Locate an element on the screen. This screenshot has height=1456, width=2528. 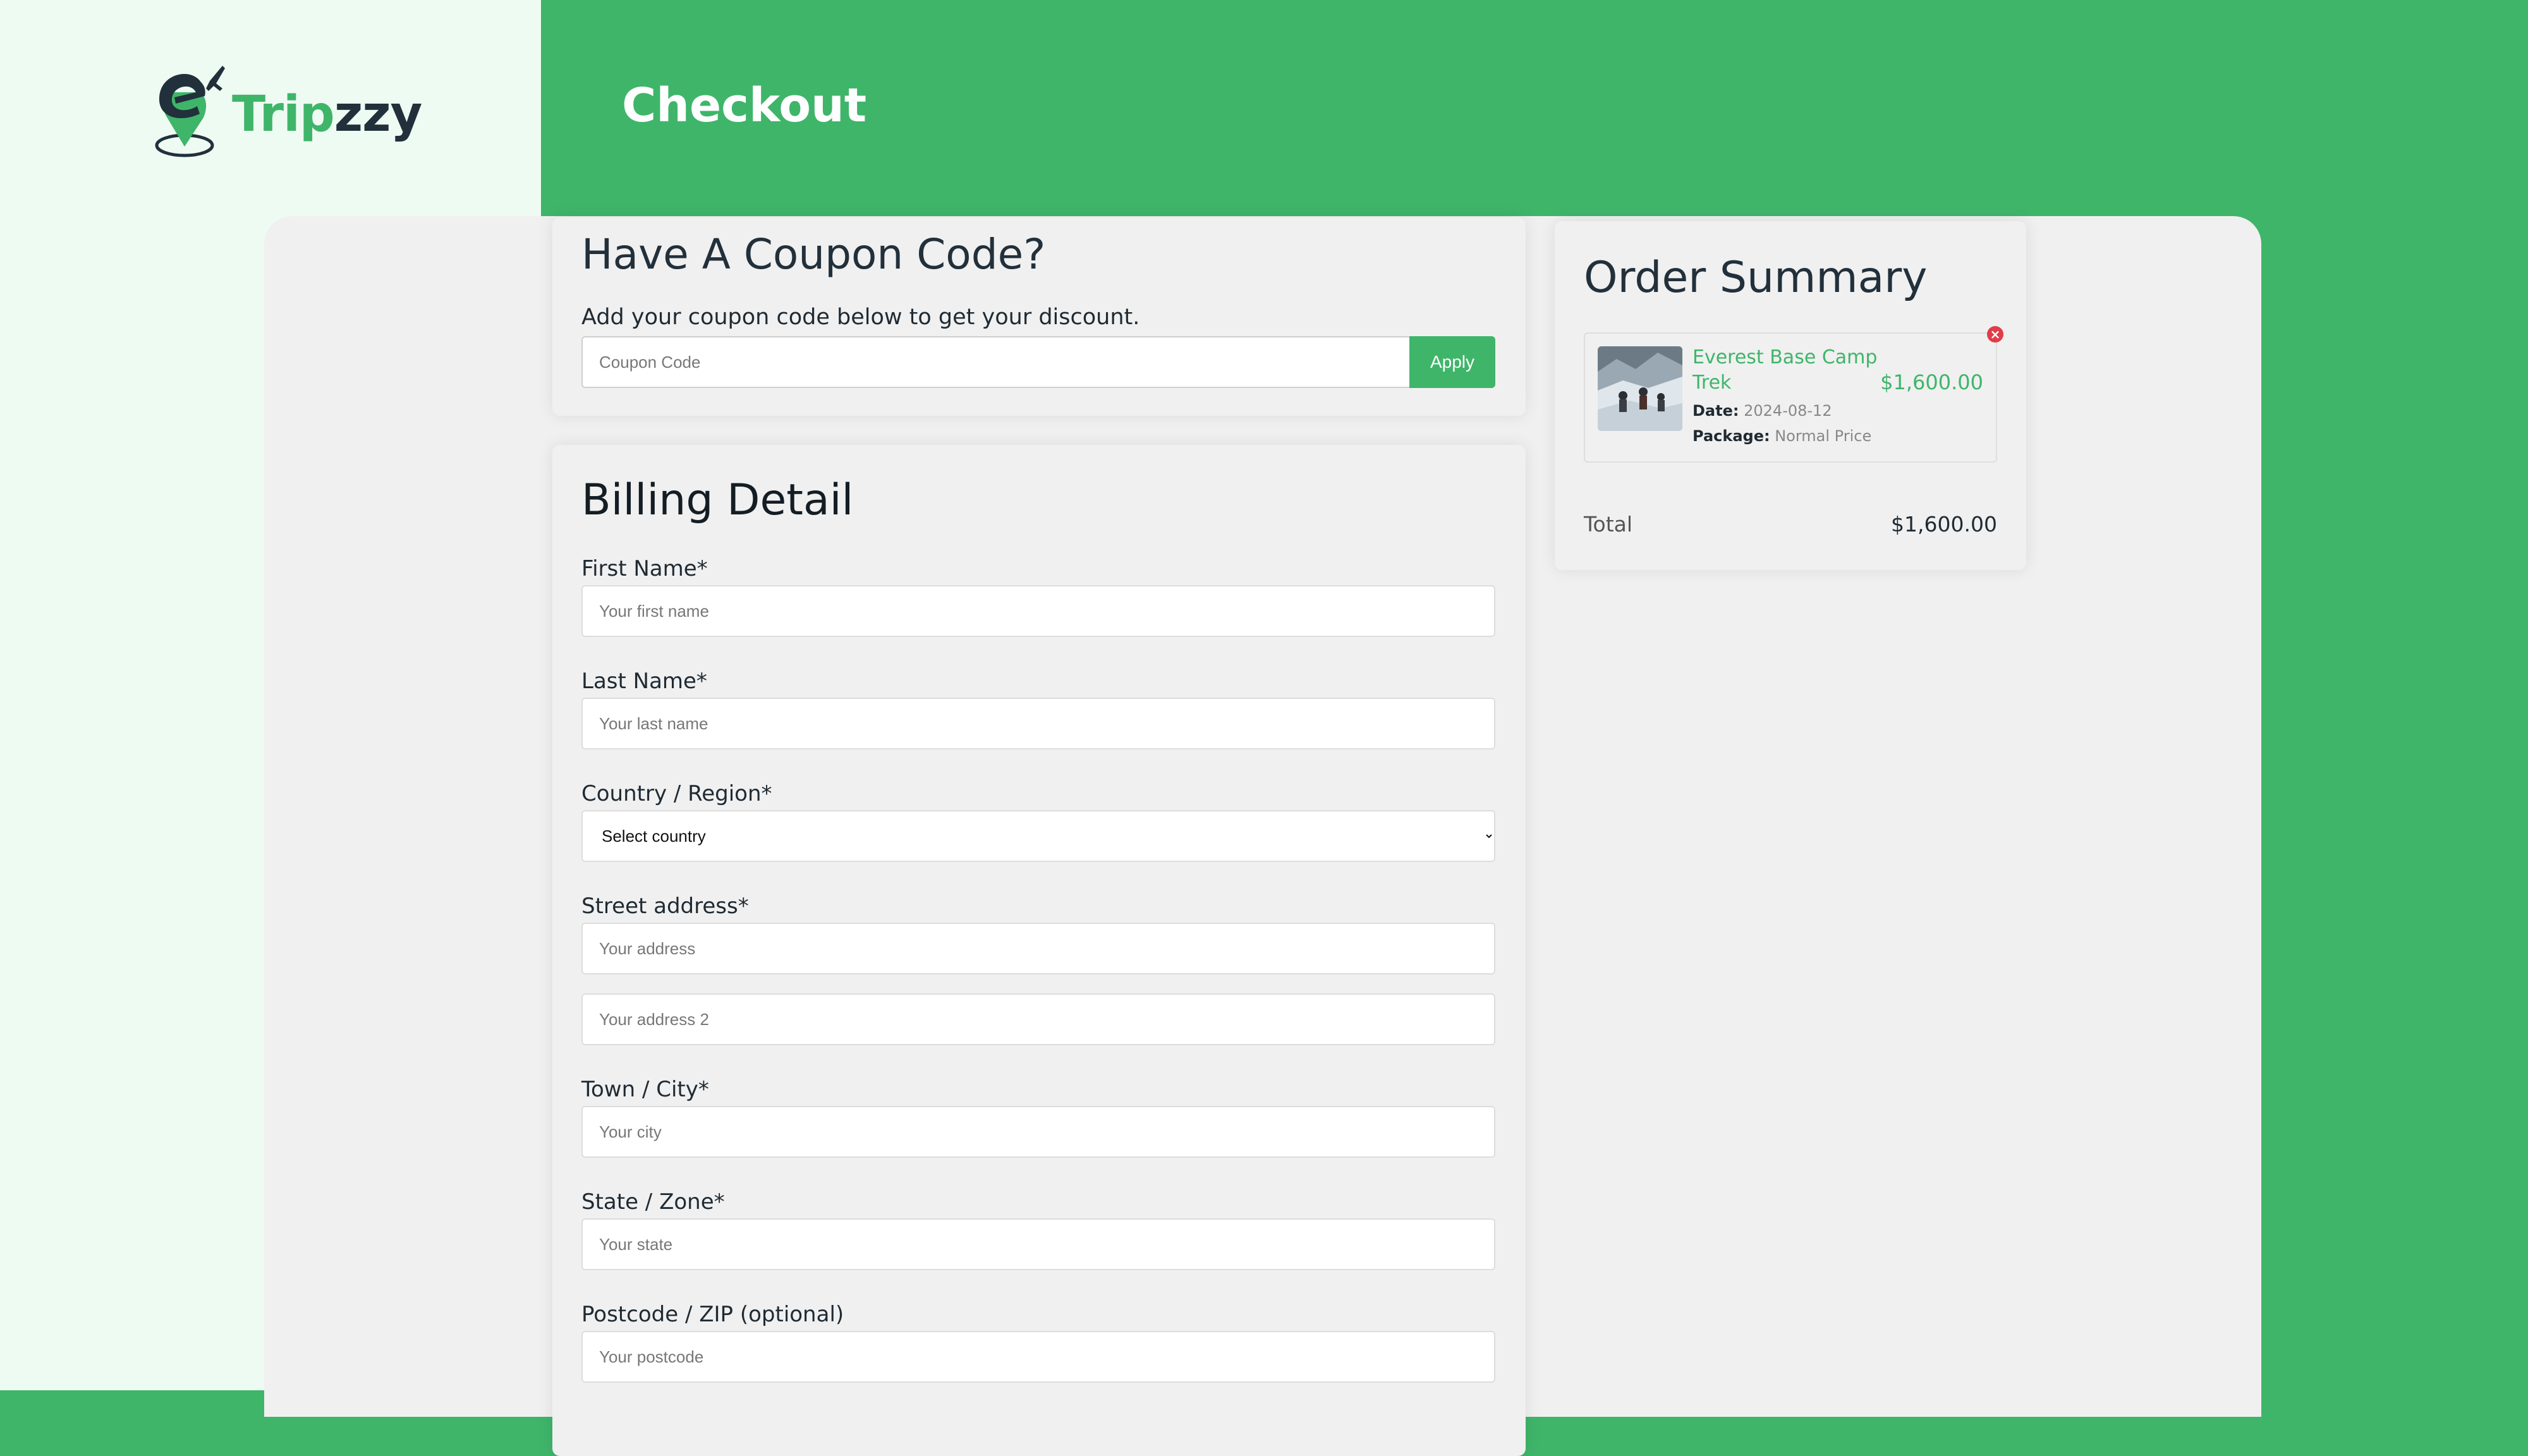
date-label: Date: is located at coordinates (1716, 411).